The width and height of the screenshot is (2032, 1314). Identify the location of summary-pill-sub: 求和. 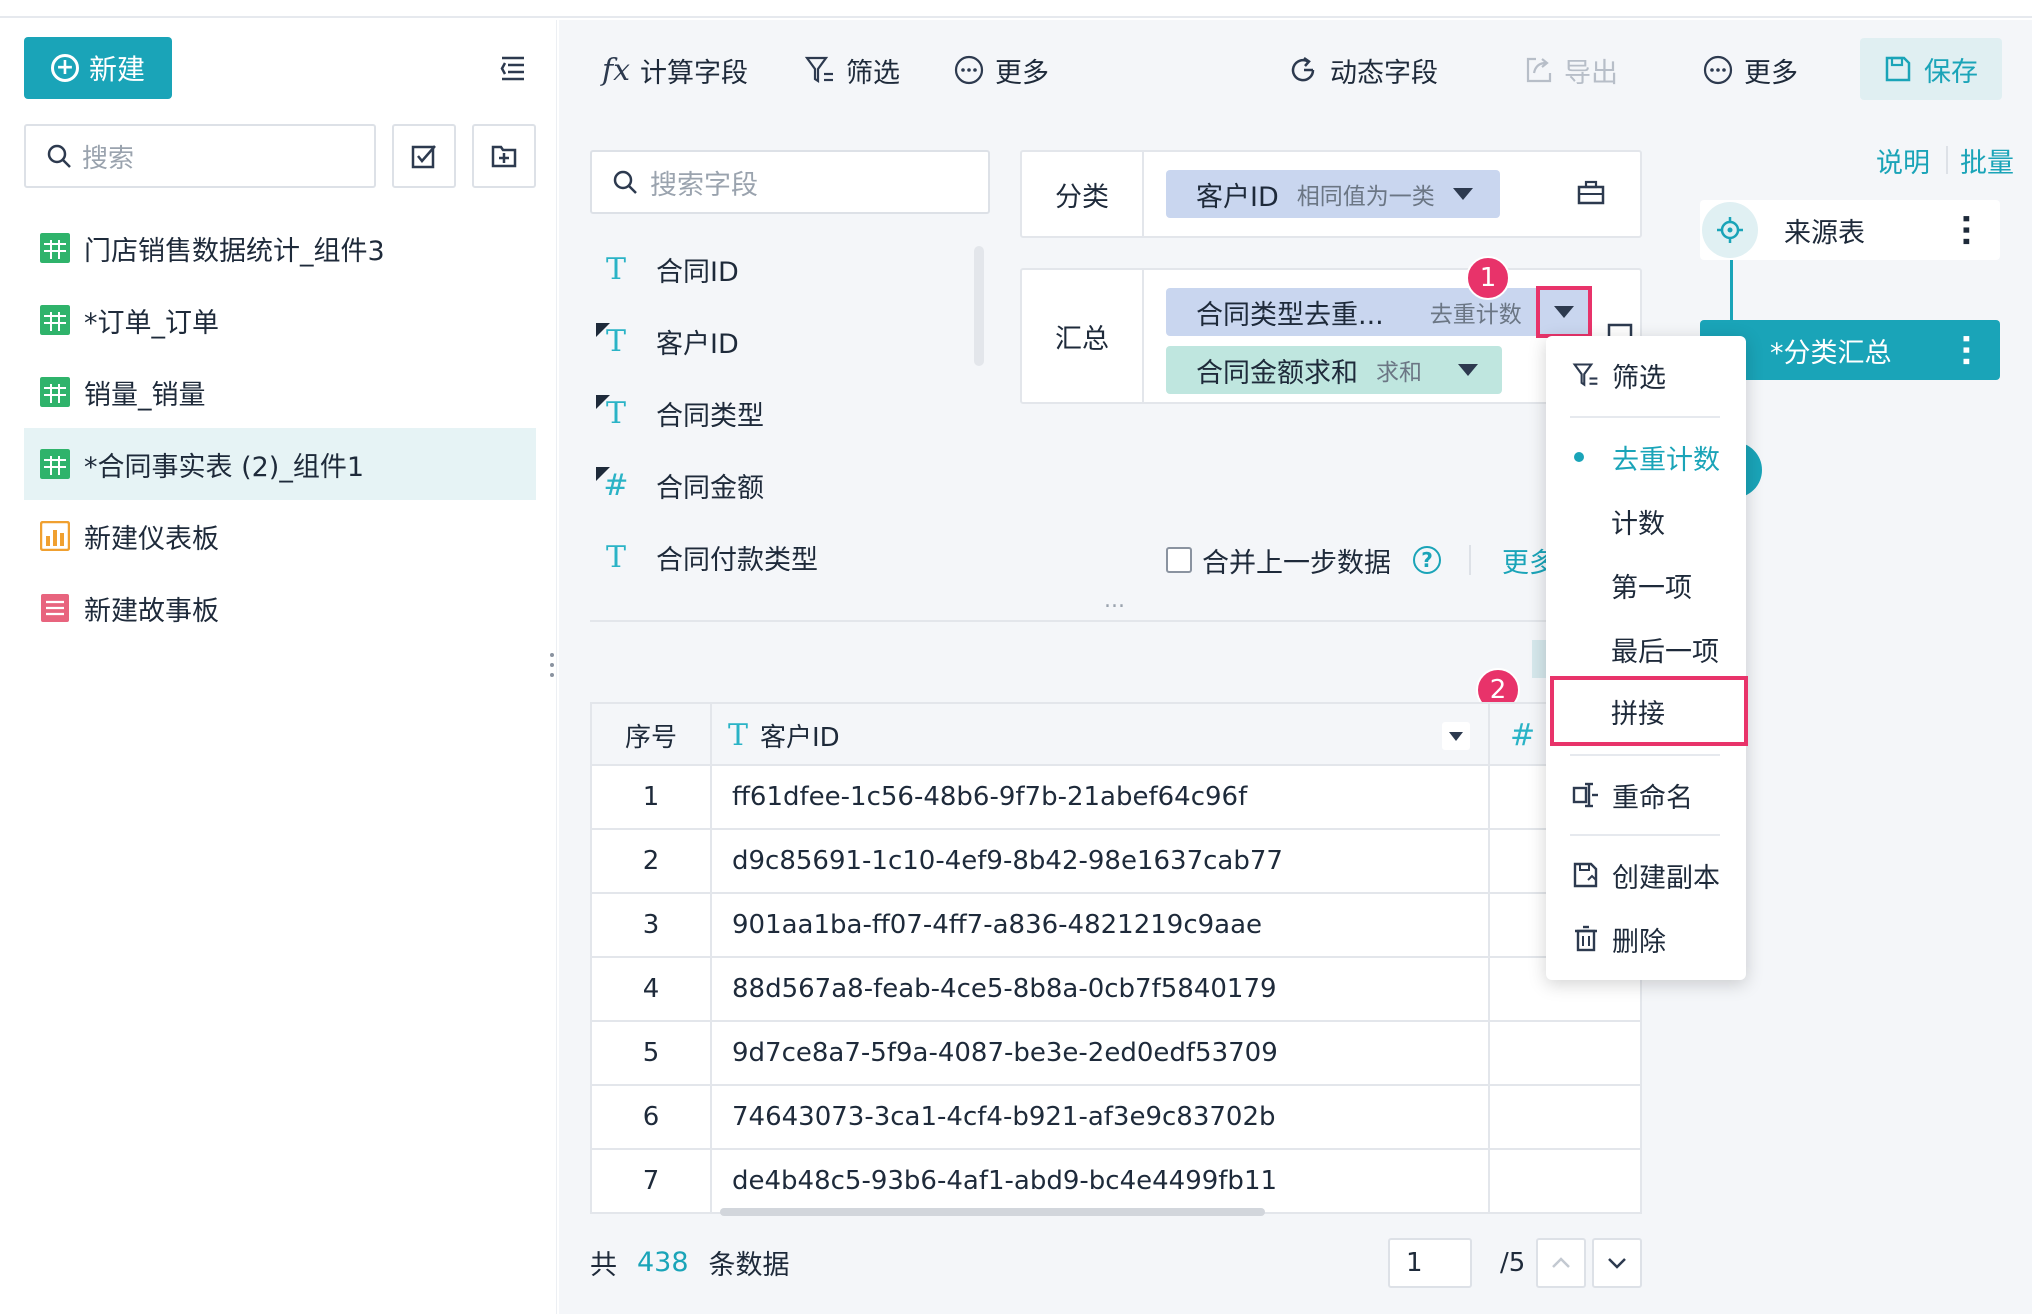
(1399, 373).